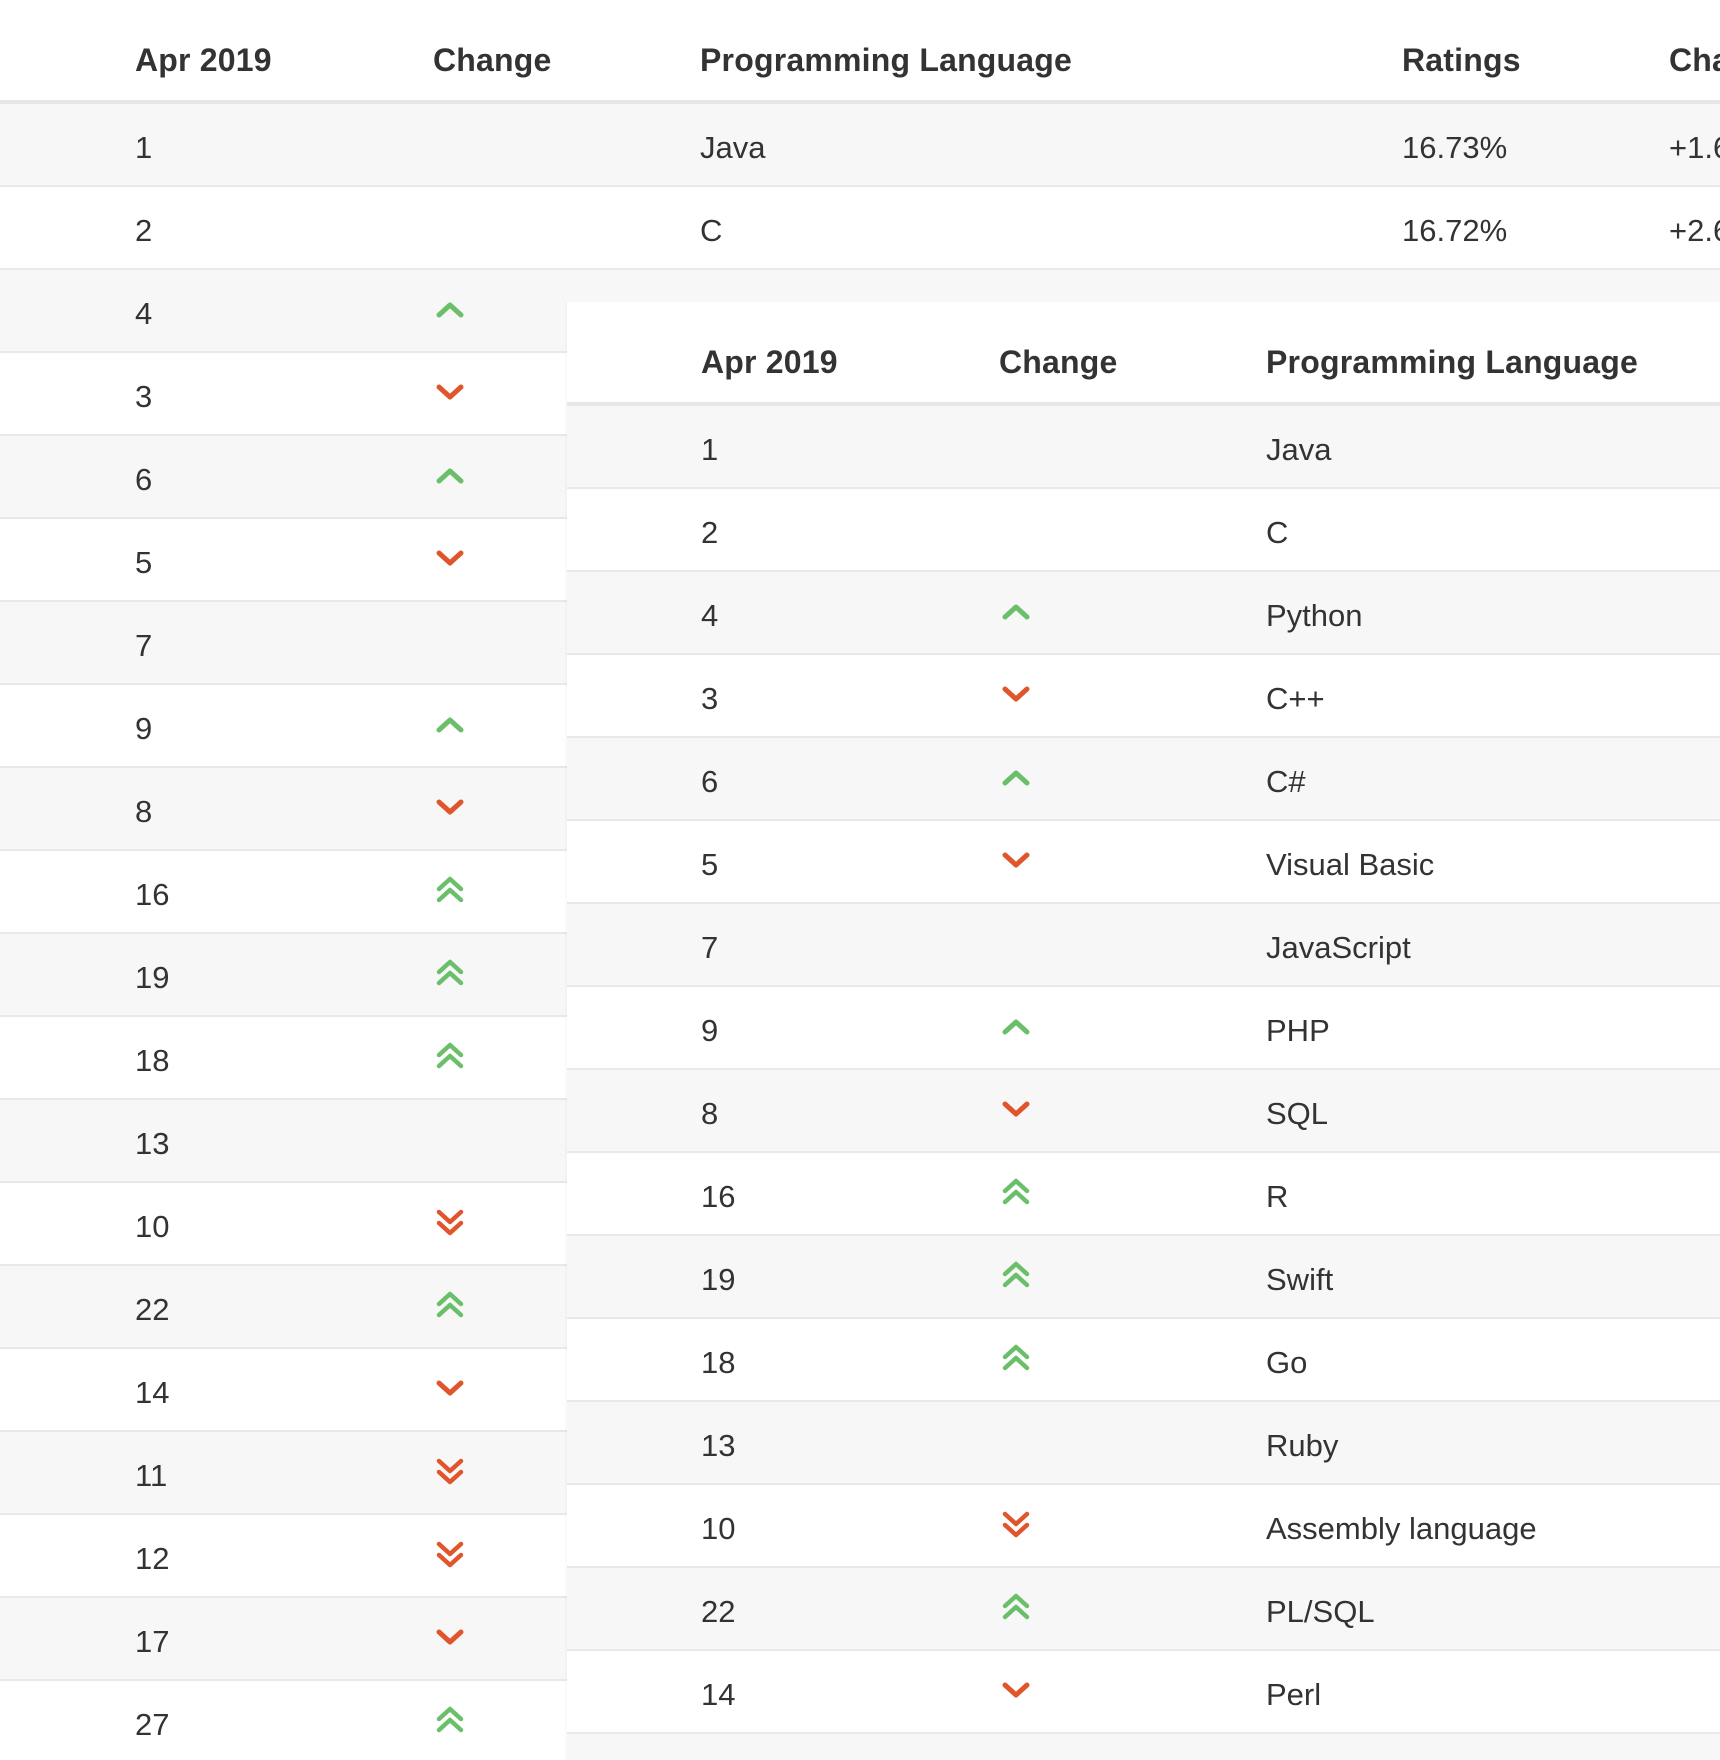 This screenshot has height=1760, width=1720. Describe the element at coordinates (1694, 147) in the screenshot. I see `change-percent-cell: +1.6` at that location.